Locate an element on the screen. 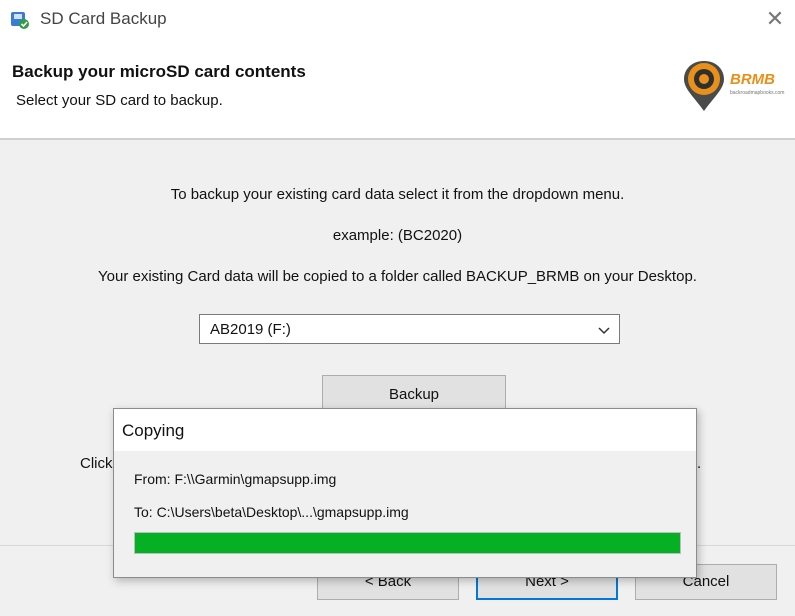 The image size is (795, 616). example-text: example: (BC2020) is located at coordinates (397, 235).